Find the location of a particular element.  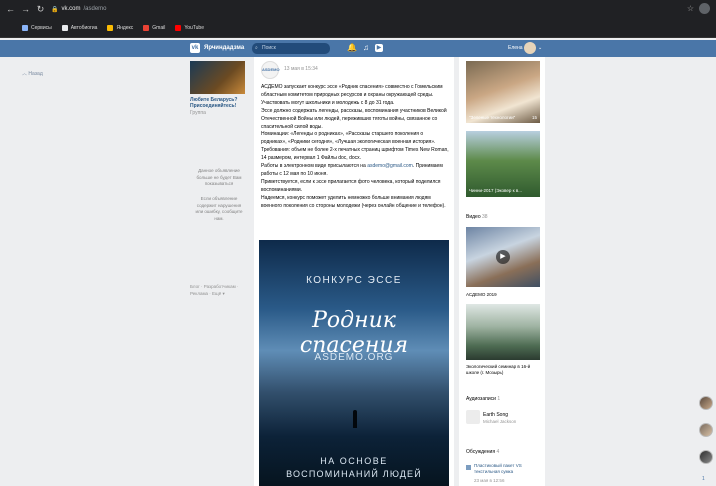

bookmark-label: Сервисы is located at coordinates (41, 27).